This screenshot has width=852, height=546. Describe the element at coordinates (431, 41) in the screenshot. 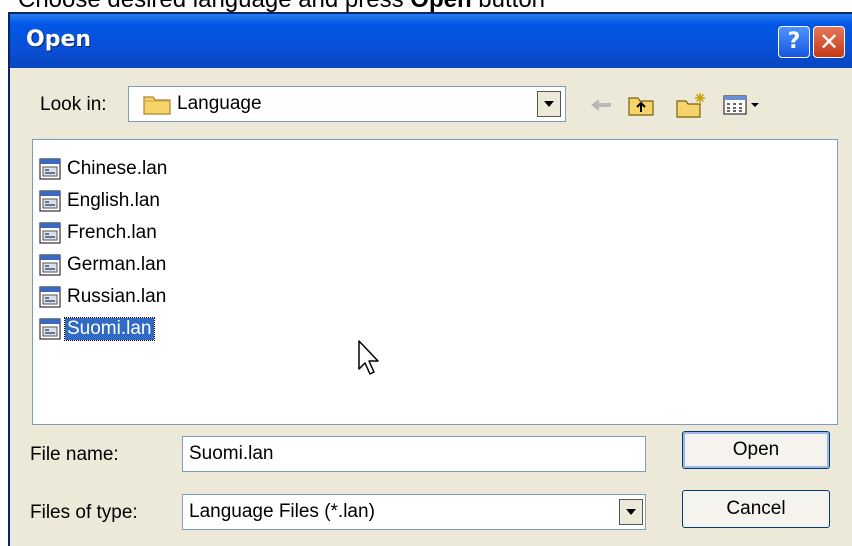

I see `title-bar: Open ? ✕` at that location.